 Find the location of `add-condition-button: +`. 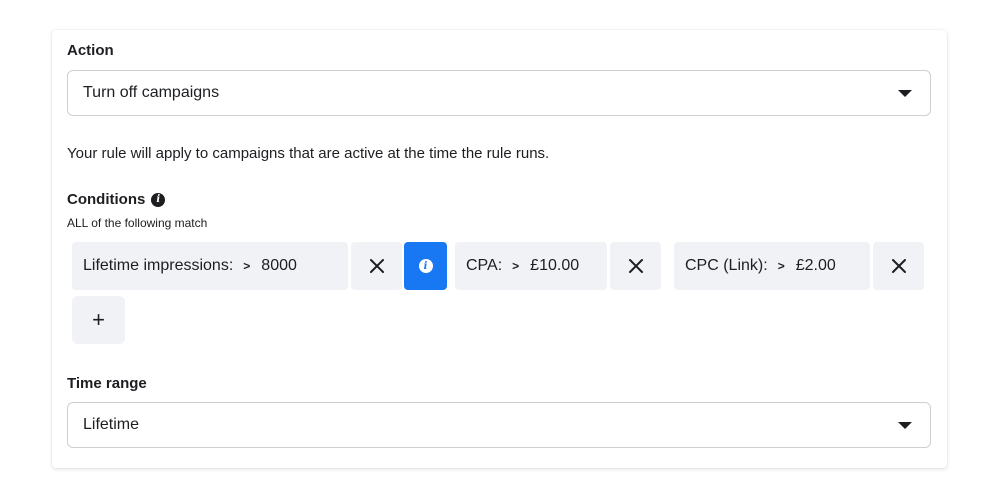

add-condition-button: + is located at coordinates (98, 320).